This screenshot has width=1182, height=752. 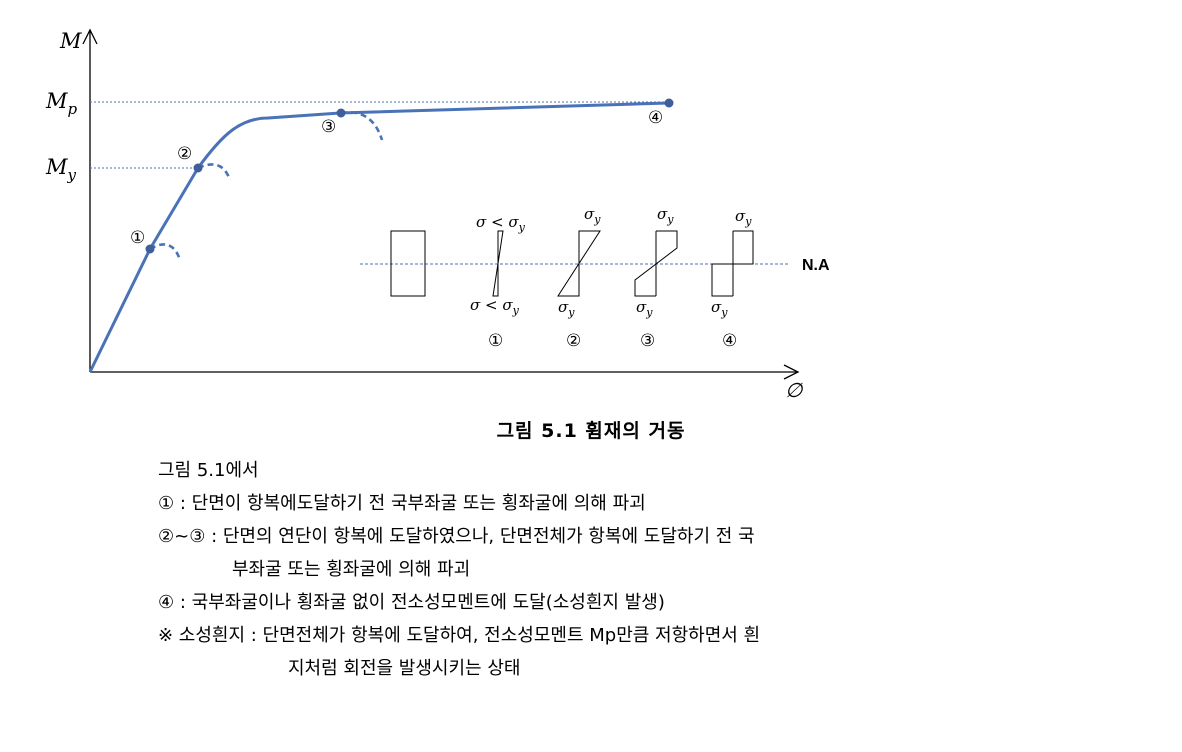 What do you see at coordinates (411, 602) in the screenshot?
I see `item-3: ④ : 국부좌굴이나 횡좌굴 없이 전소성모멘트에 도달(소성흰지 발생)` at bounding box center [411, 602].